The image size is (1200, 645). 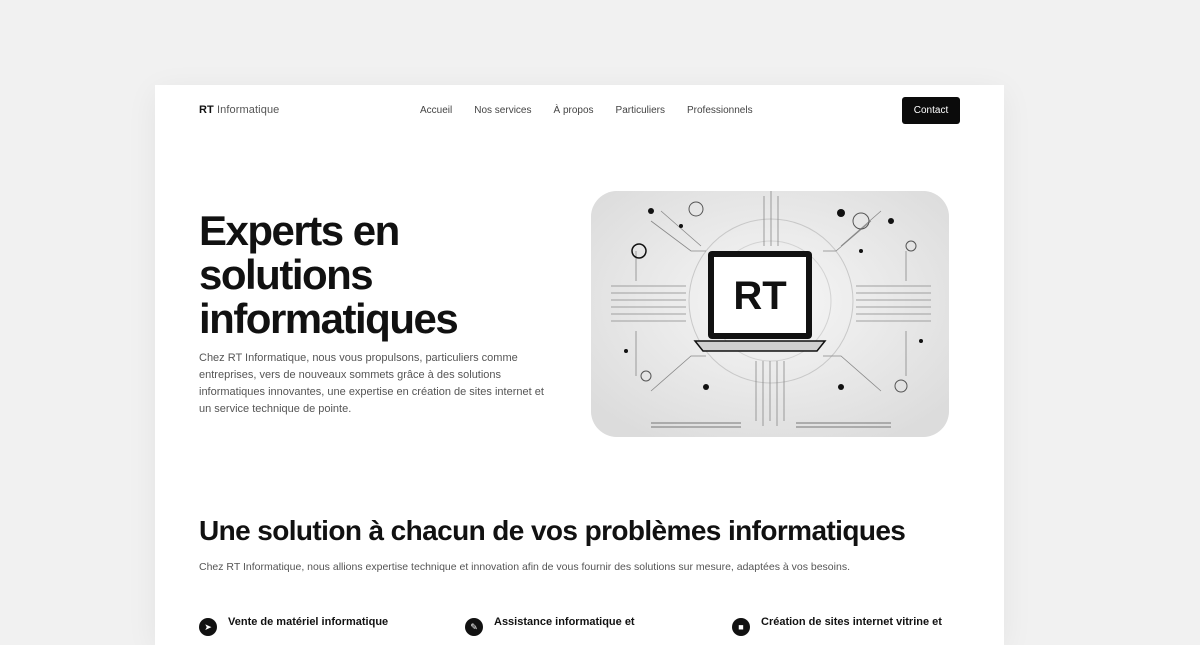 I want to click on wrench-icon: ✎, so click(x=474, y=627).